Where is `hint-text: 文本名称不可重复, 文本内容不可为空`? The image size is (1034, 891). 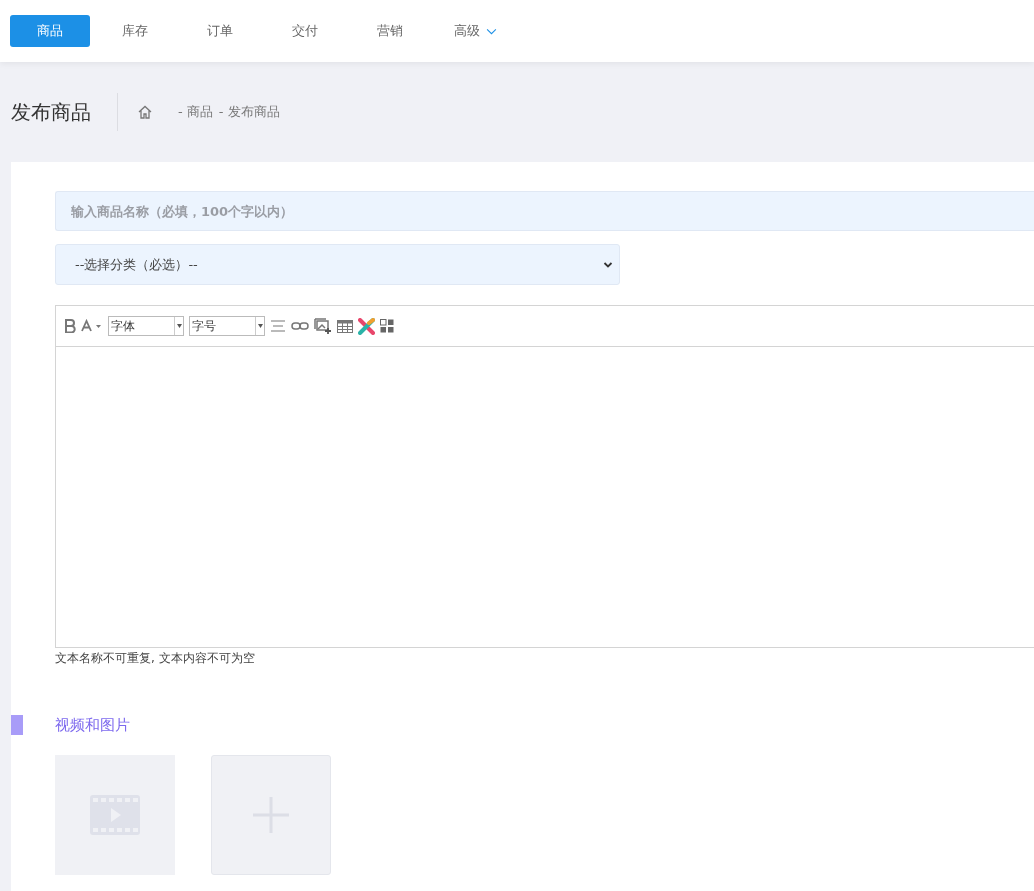
hint-text: 文本名称不可重复, 文本内容不可为空 is located at coordinates (155, 658).